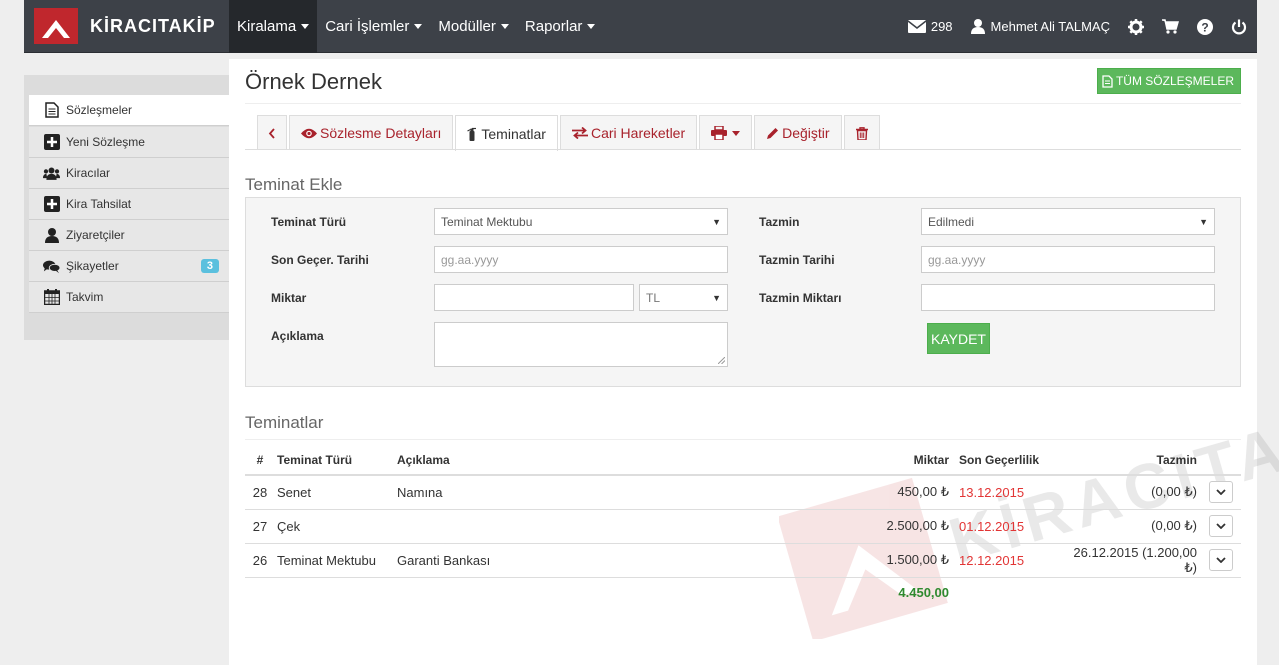  What do you see at coordinates (1050, 26) in the screenshot?
I see `user-name: Mehmet Ali TALMAÇ` at bounding box center [1050, 26].